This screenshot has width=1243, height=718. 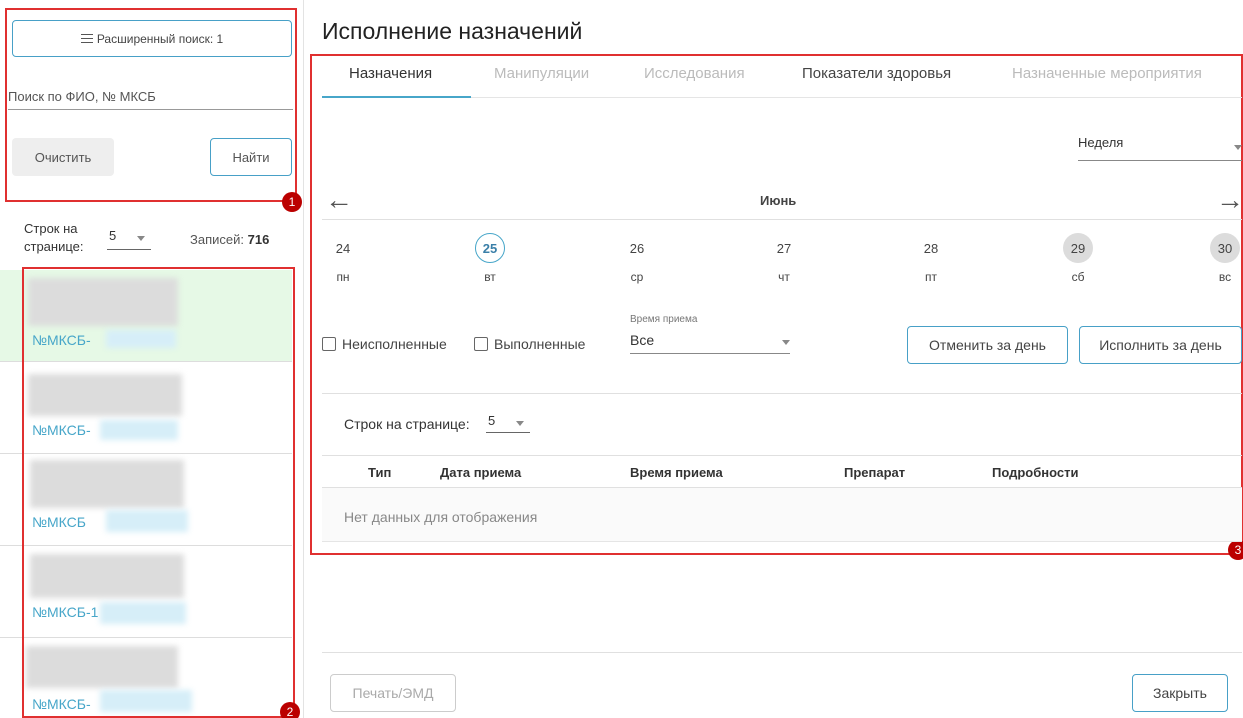 What do you see at coordinates (637, 277) in the screenshot?
I see `day-name-26: ср` at bounding box center [637, 277].